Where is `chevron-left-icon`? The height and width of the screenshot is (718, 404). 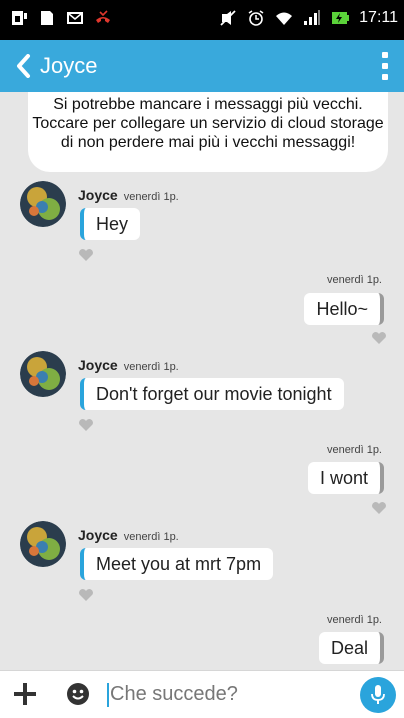
chevron-left-icon is located at coordinates (23, 66).